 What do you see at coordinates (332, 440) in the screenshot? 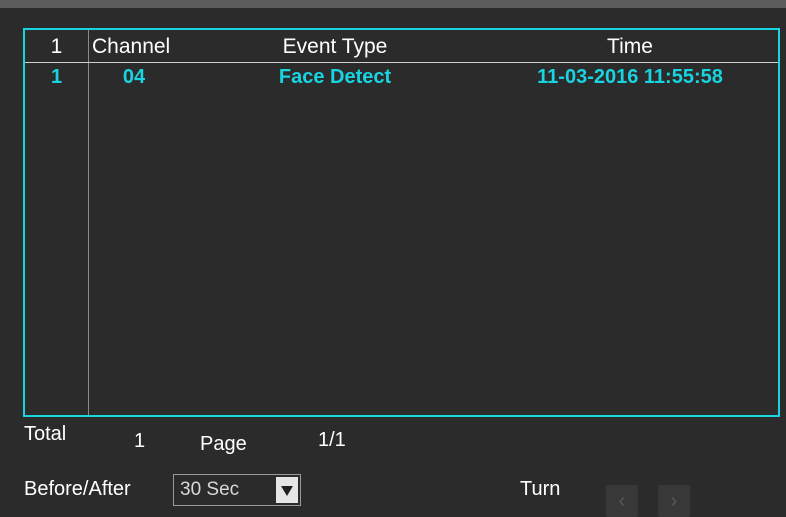
I see `page-value: 1/1` at bounding box center [332, 440].